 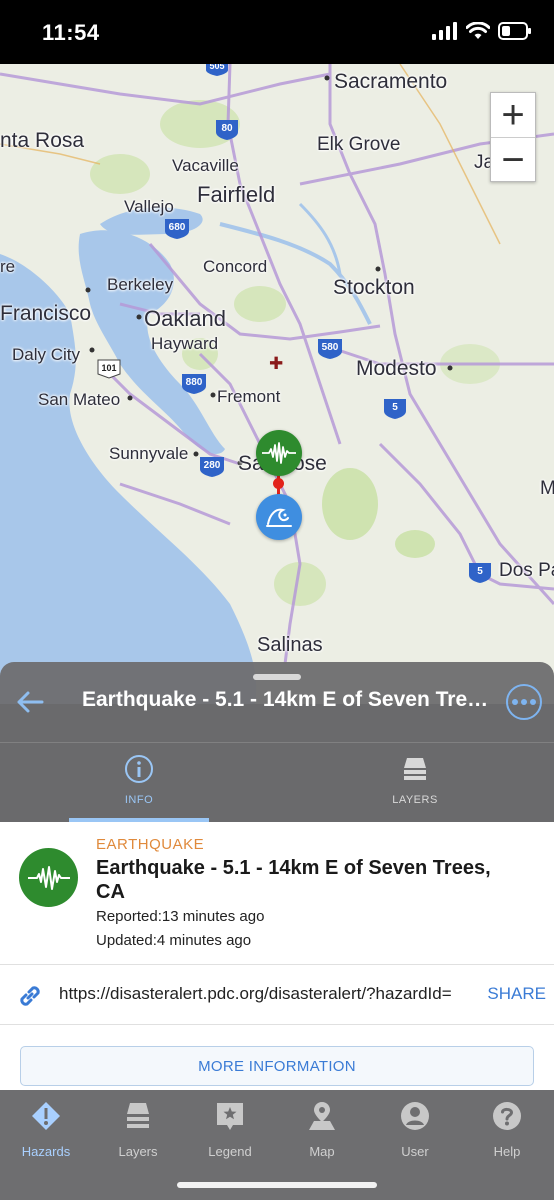 I want to click on tabbar-label-user: User, so click(x=415, y=1151).